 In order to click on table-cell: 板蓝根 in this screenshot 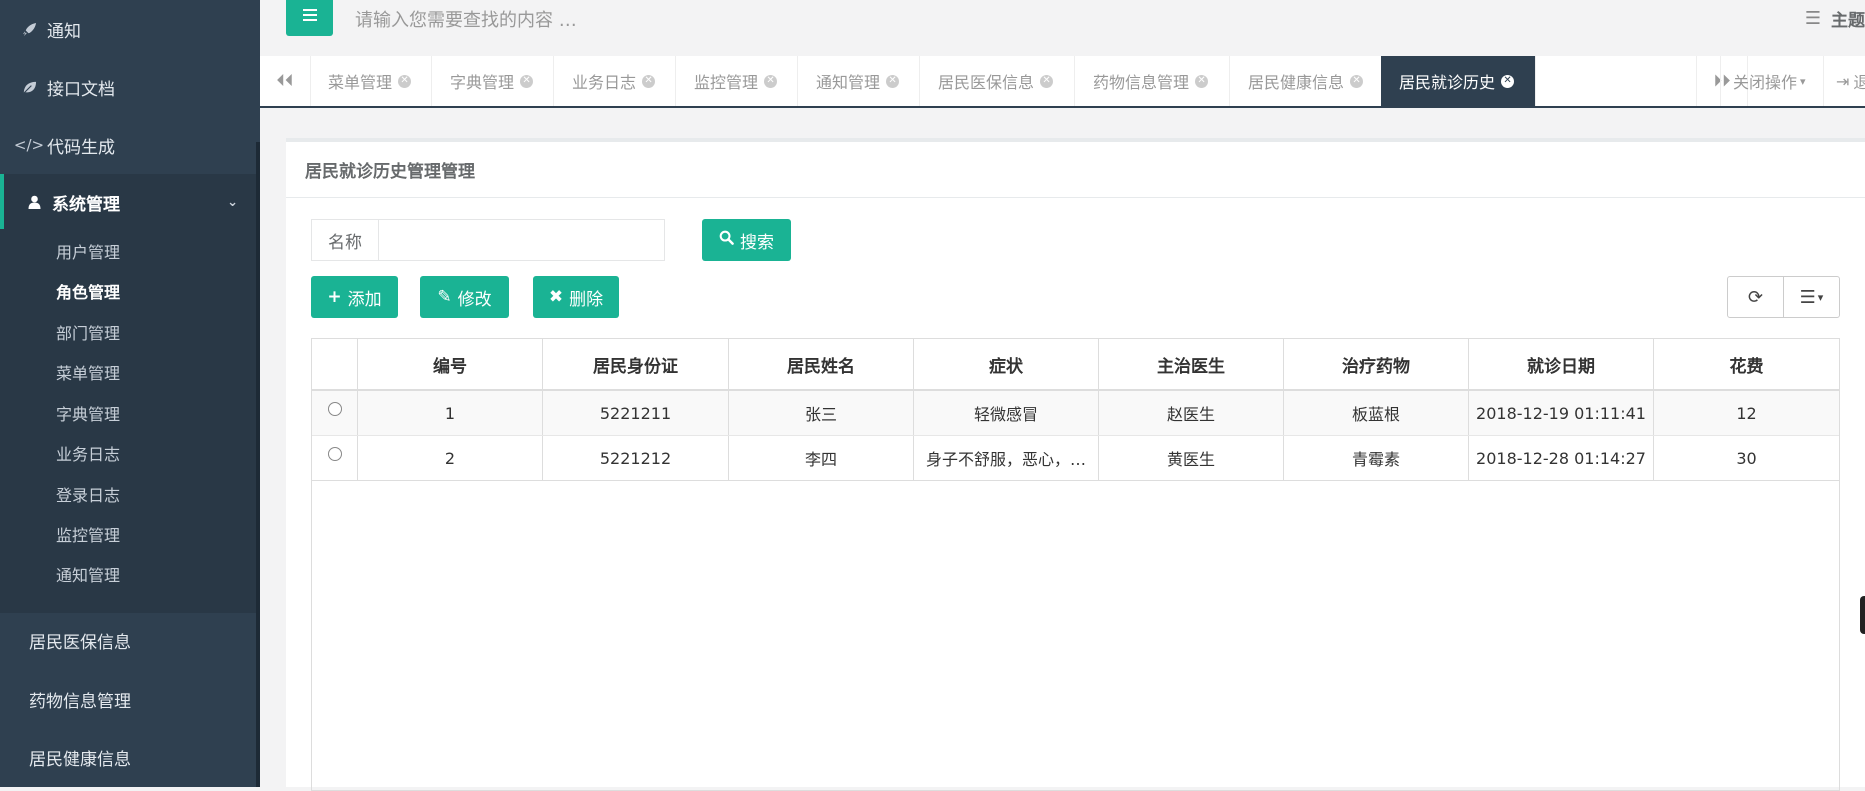, I will do `click(1376, 413)`.